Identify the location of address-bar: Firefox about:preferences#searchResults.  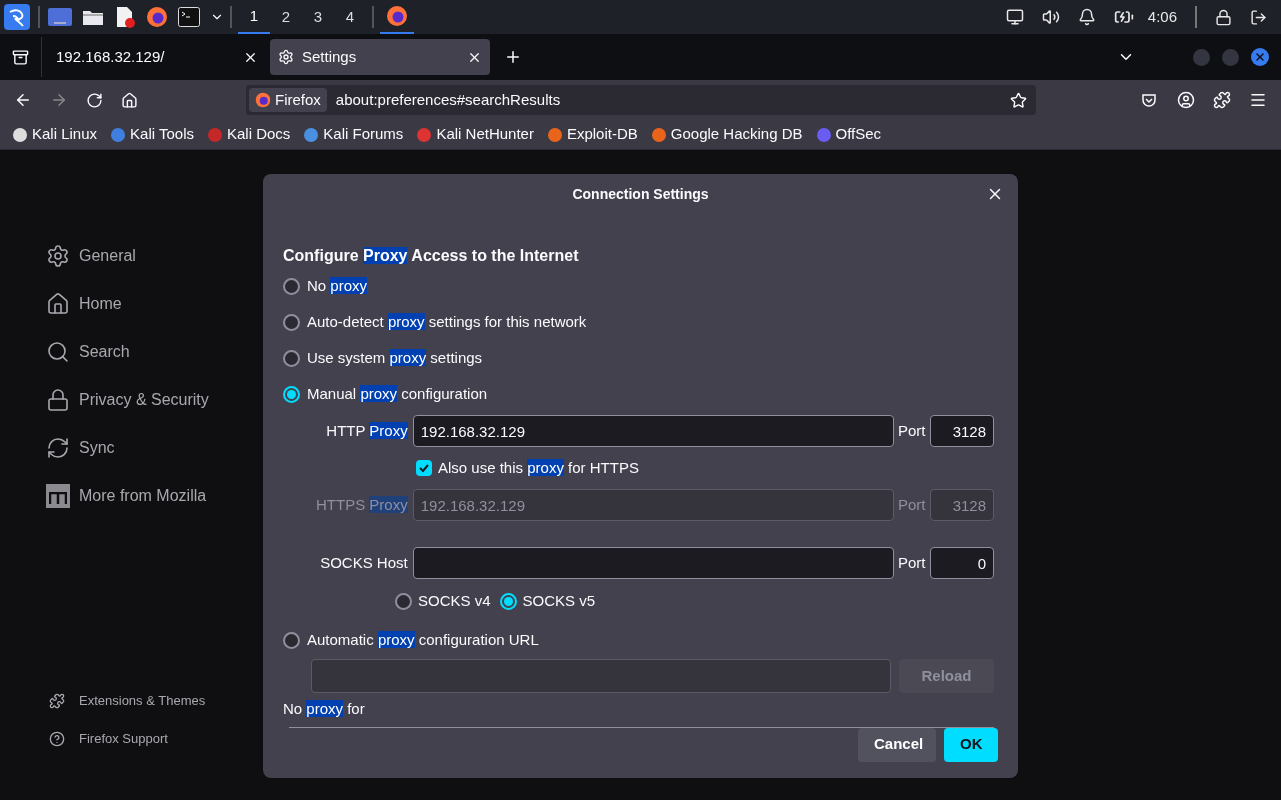
(641, 100).